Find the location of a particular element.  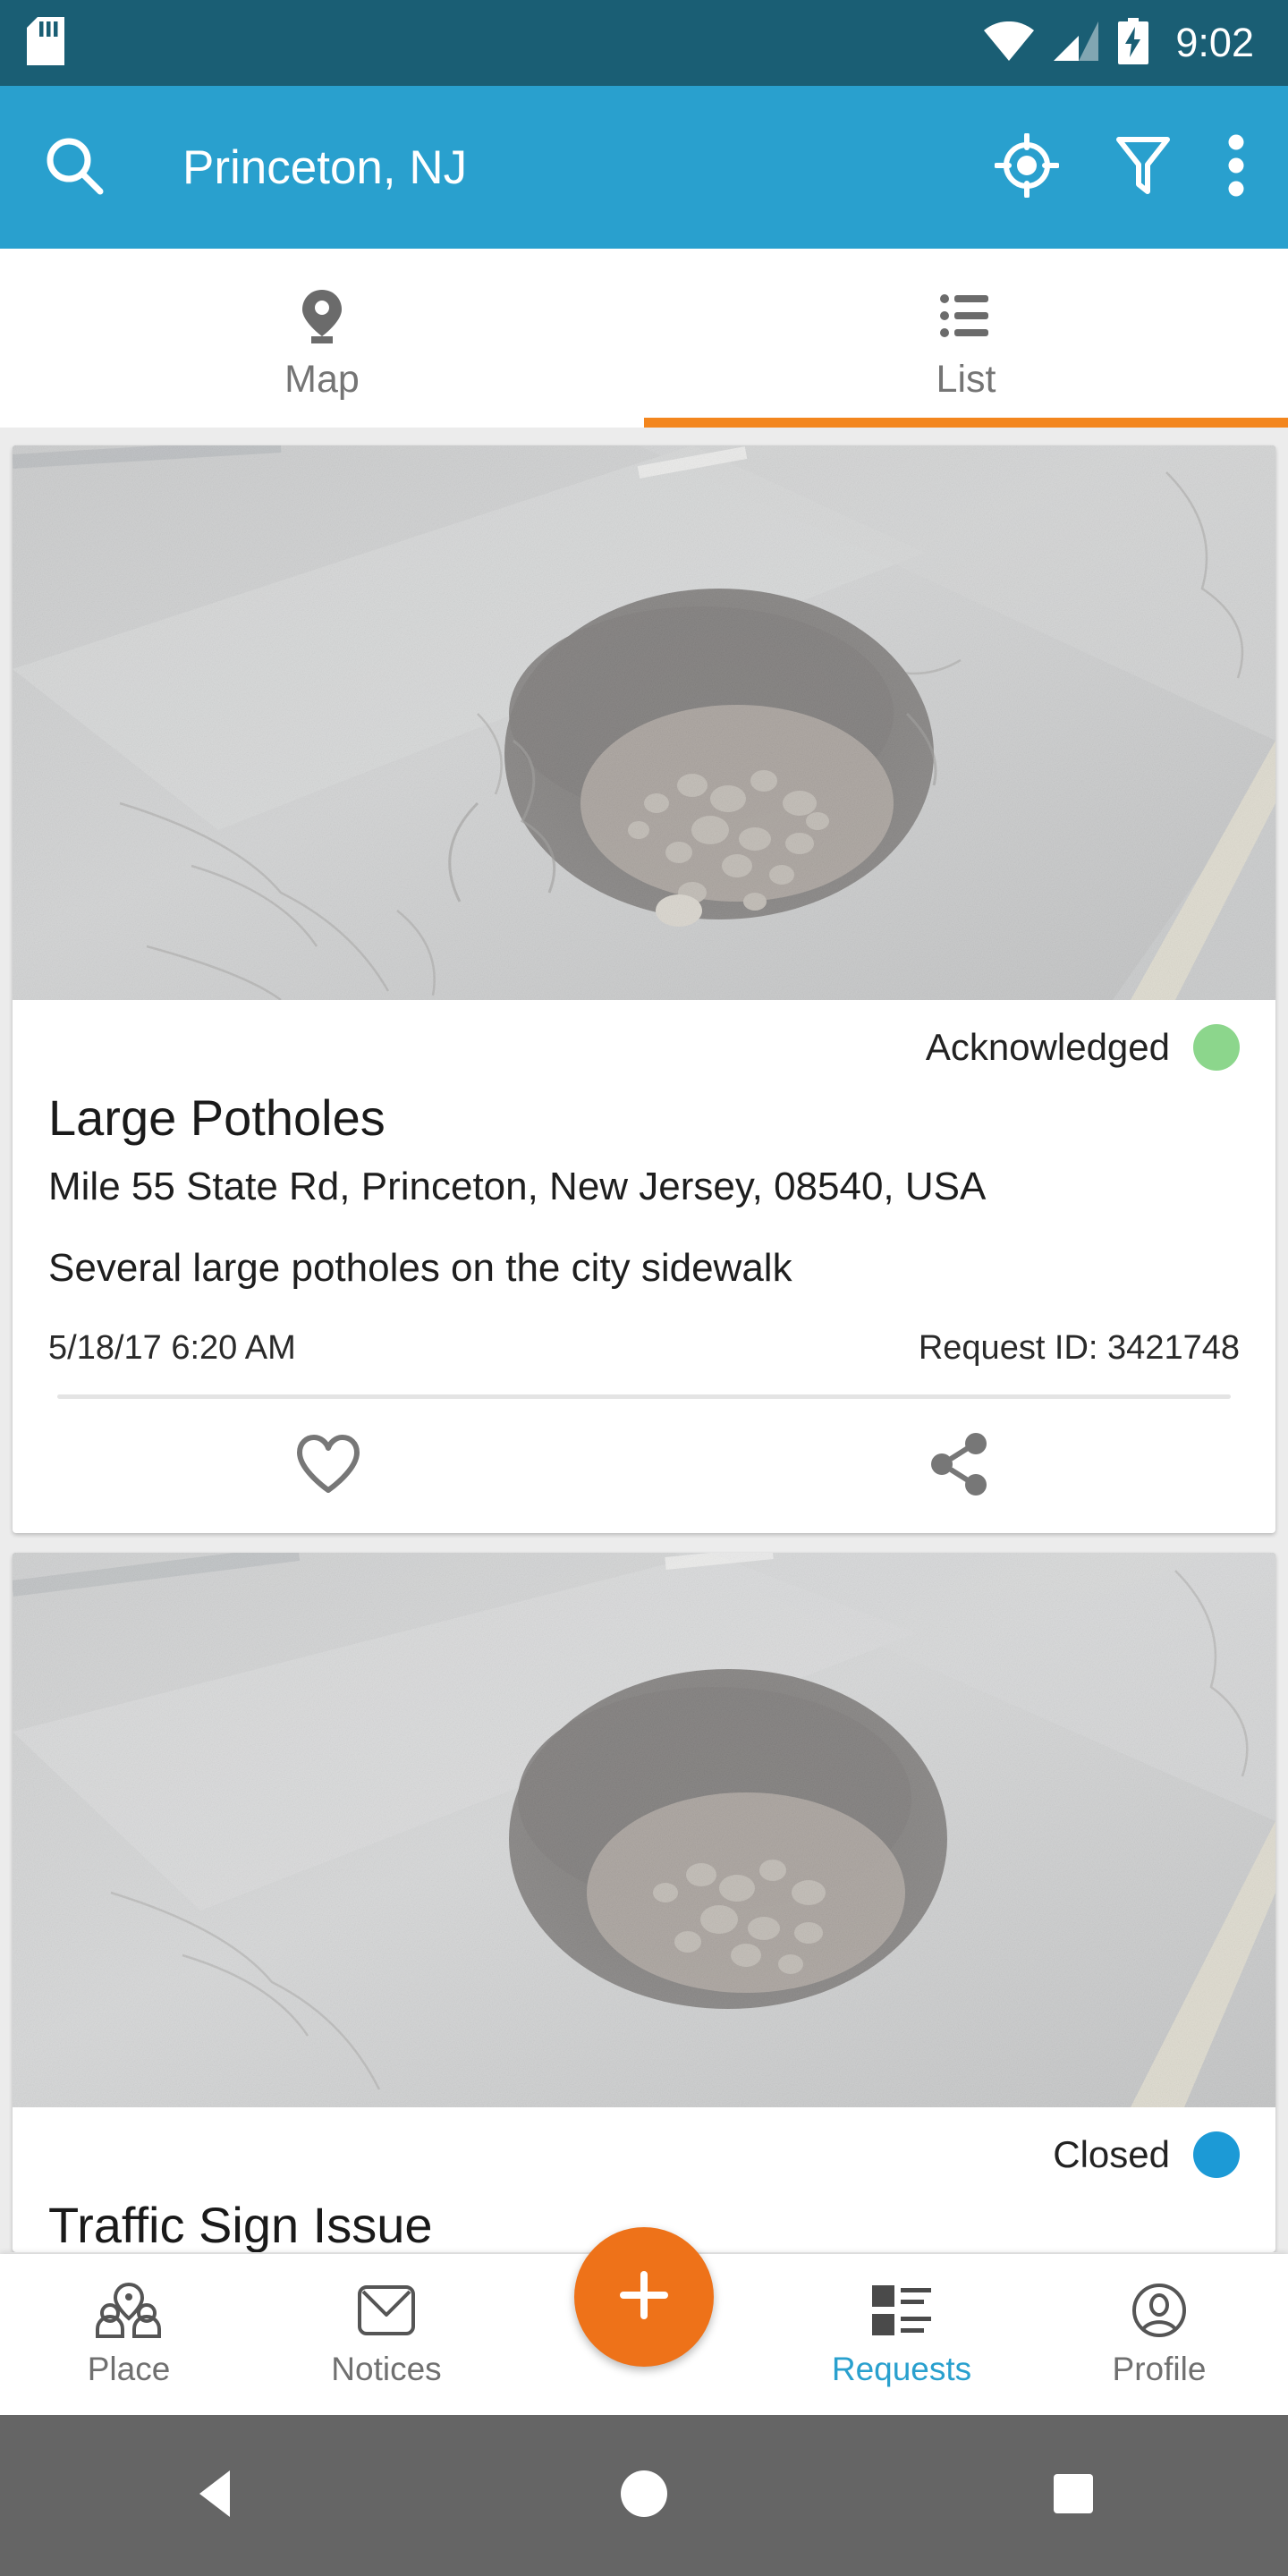

app-bar-title: Princeton, NJ is located at coordinates (325, 167).